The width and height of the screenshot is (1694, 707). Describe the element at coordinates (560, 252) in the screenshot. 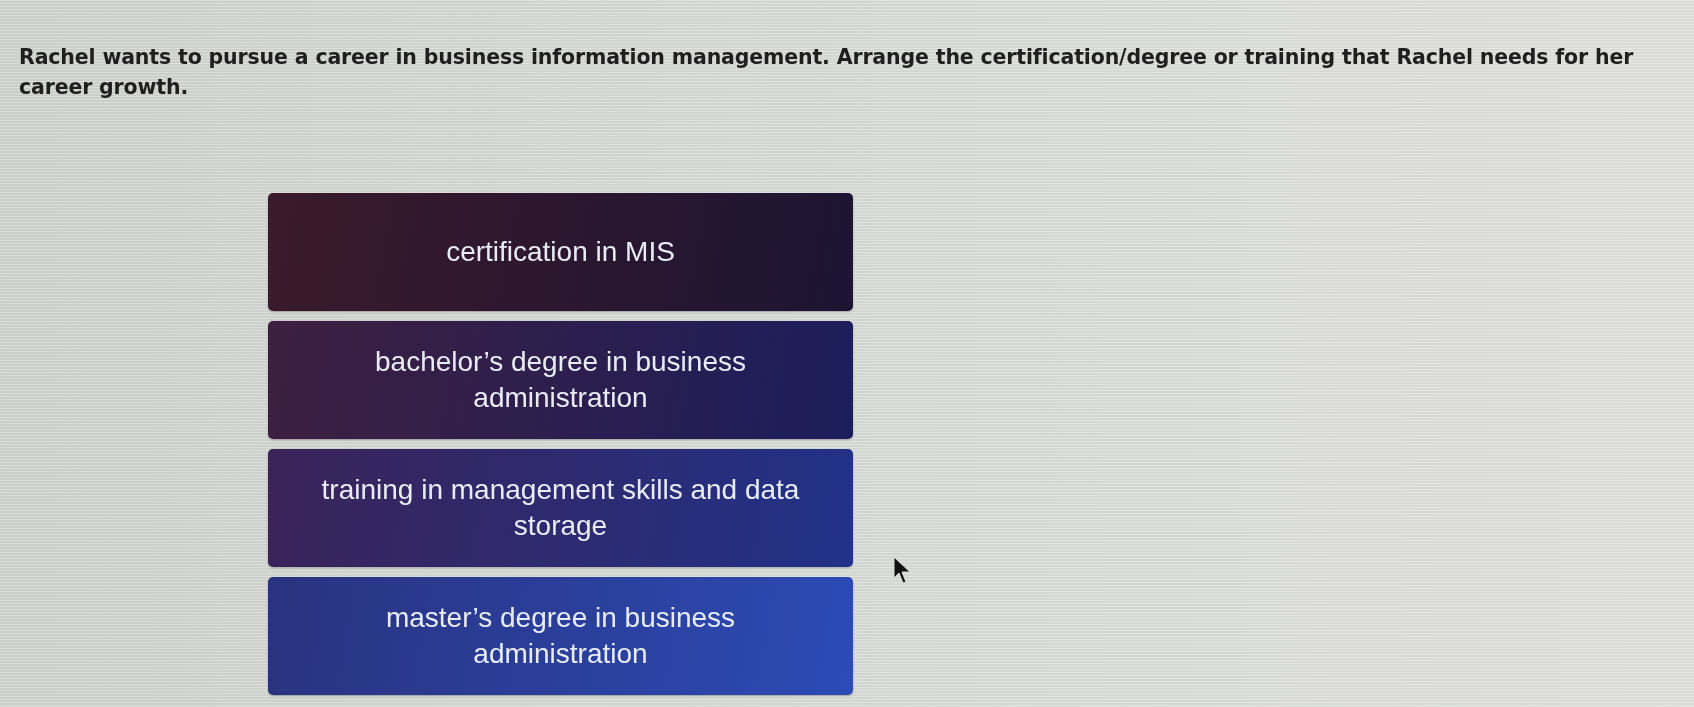

I see `answer-tile: certification in MIS` at that location.